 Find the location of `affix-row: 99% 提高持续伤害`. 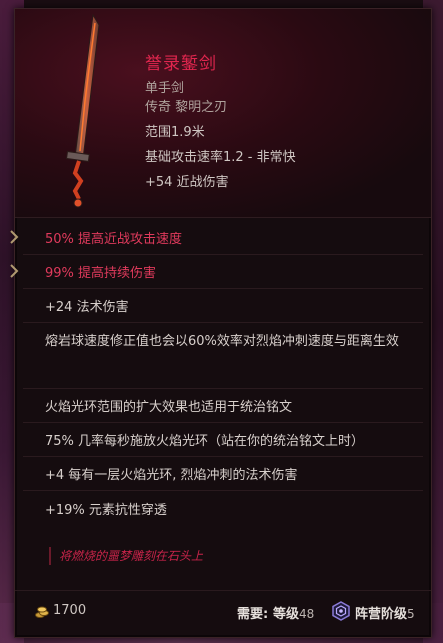

affix-row: 99% 提高持续伤害 is located at coordinates (223, 272).